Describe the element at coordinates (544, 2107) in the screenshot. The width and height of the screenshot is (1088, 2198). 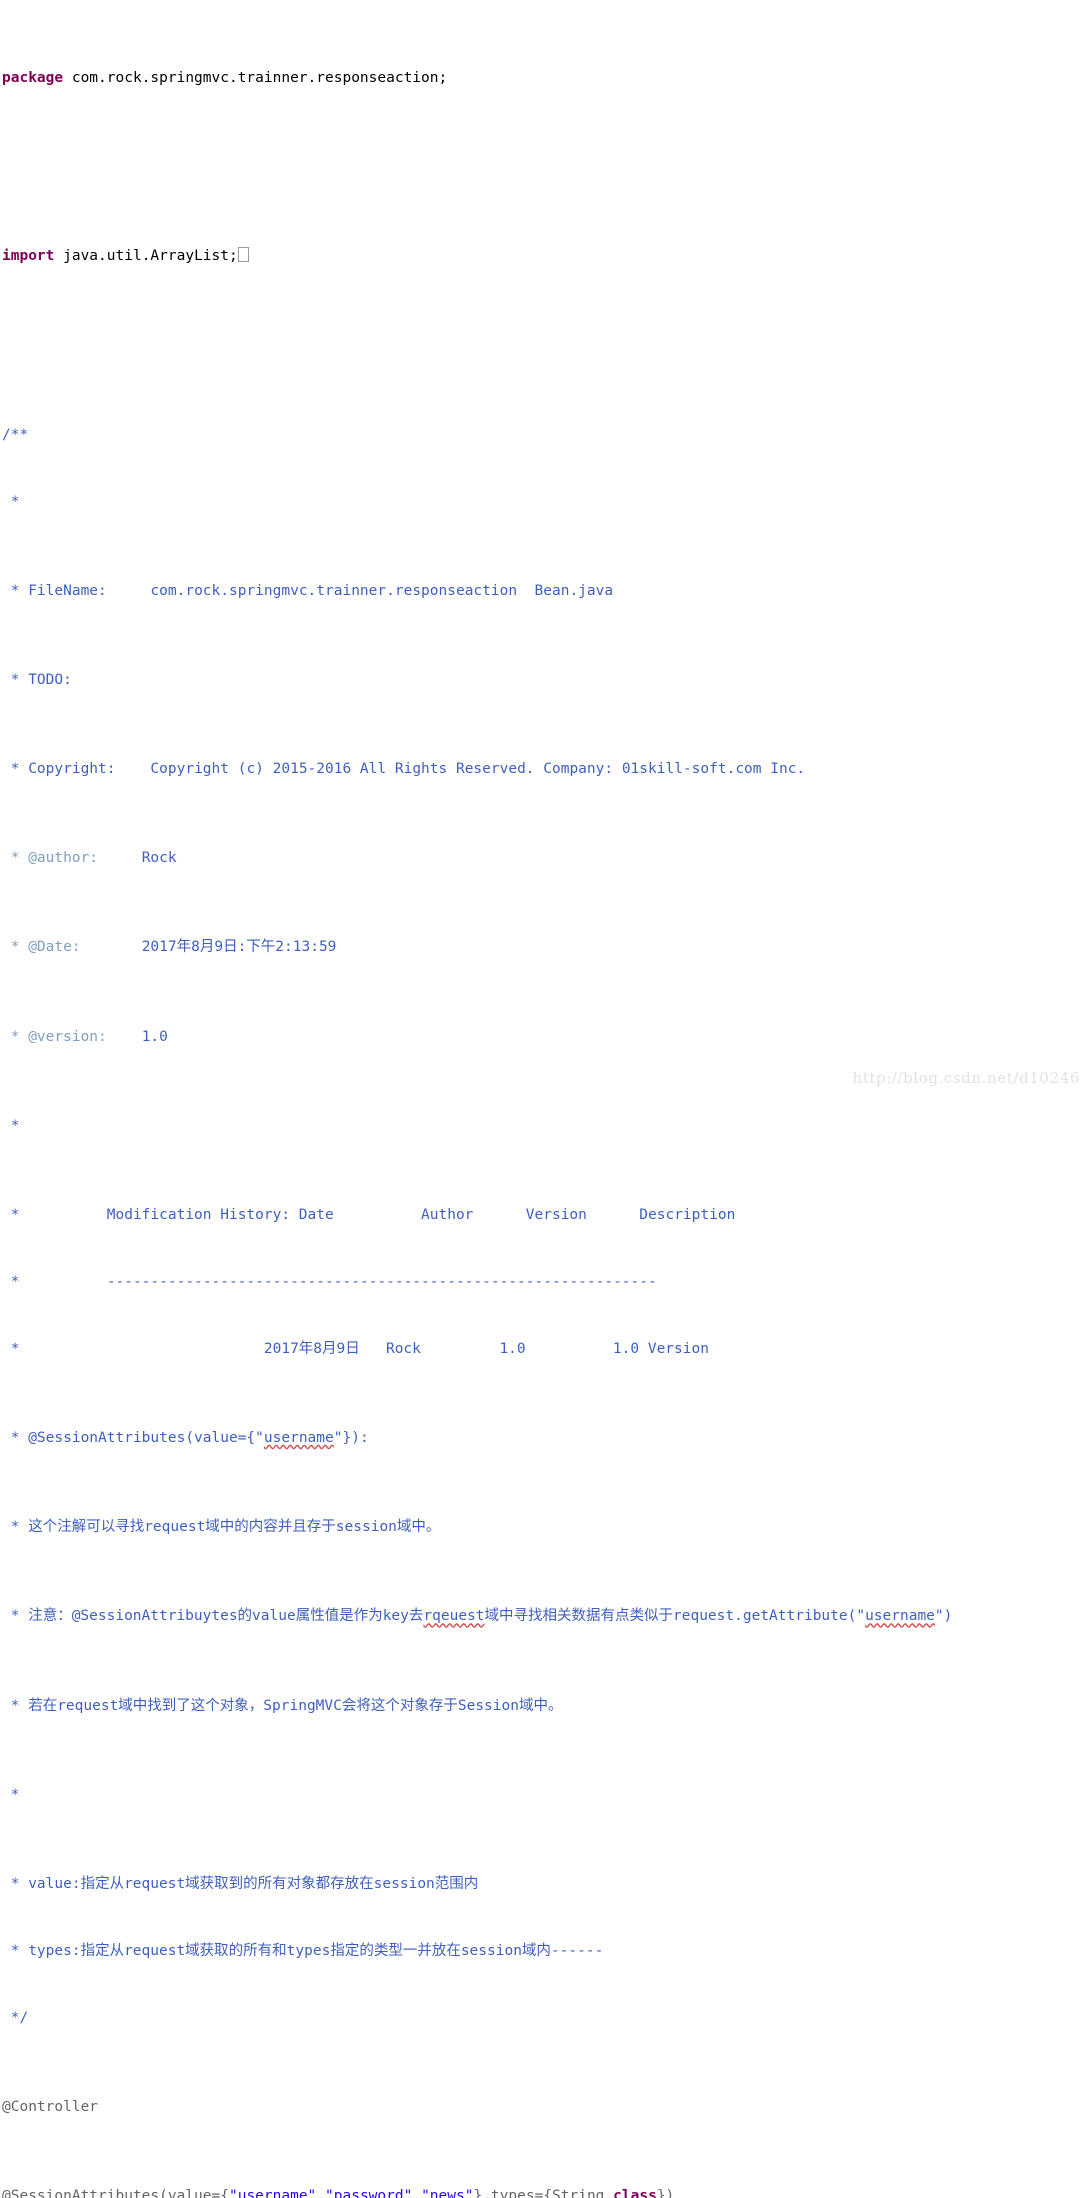
I see `code-line: @Controller` at that location.